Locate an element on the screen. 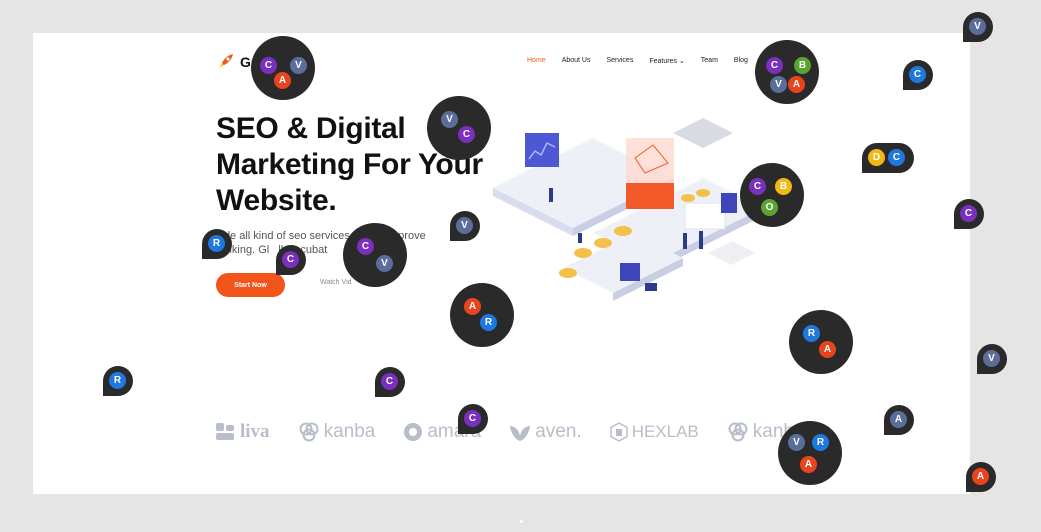 The image size is (1041, 532). brand-hexlab: HEXLAB is located at coordinates (654, 432).